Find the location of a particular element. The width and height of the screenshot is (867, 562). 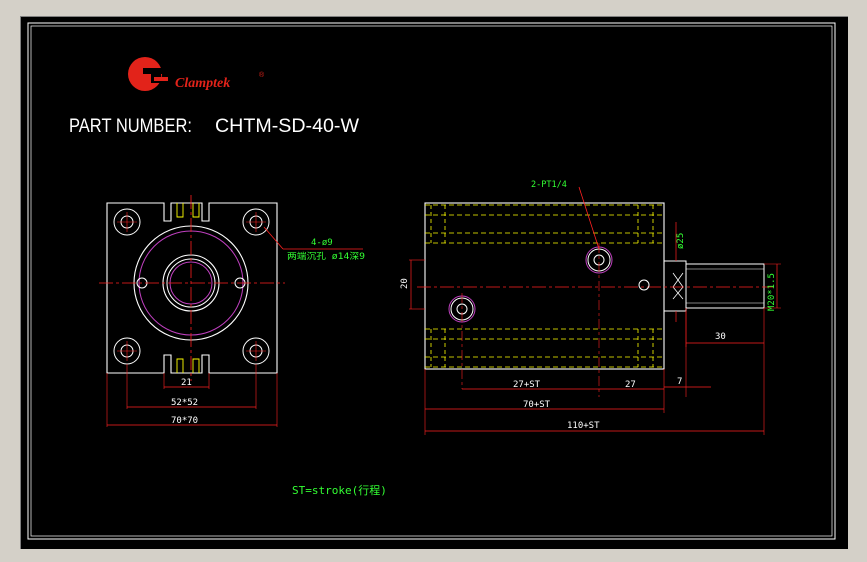

port-note: 2-PT1/4 is located at coordinates (549, 185).